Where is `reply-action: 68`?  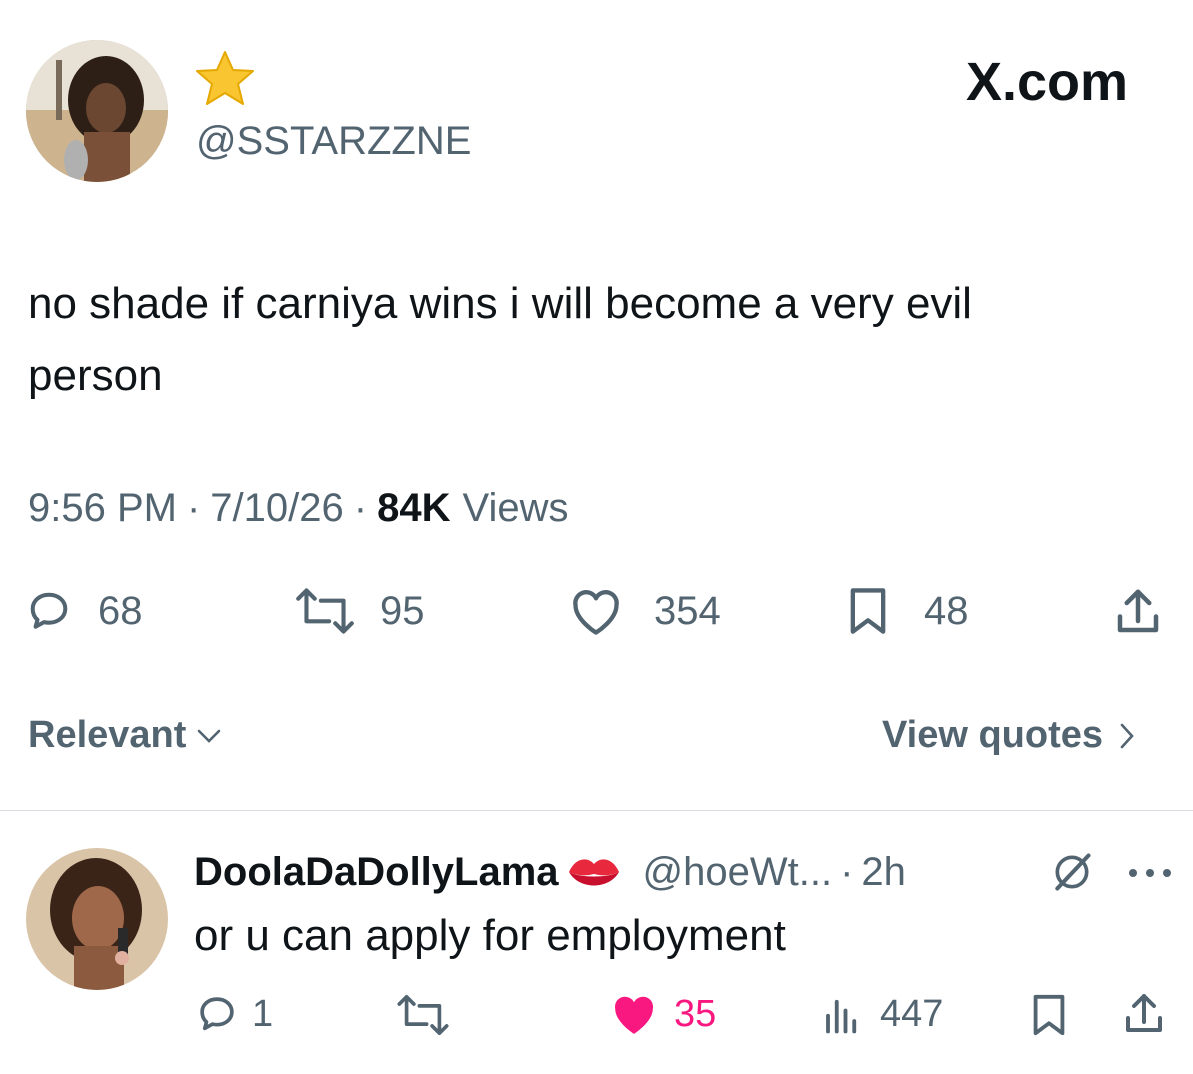
reply-action: 68 is located at coordinates (84, 611).